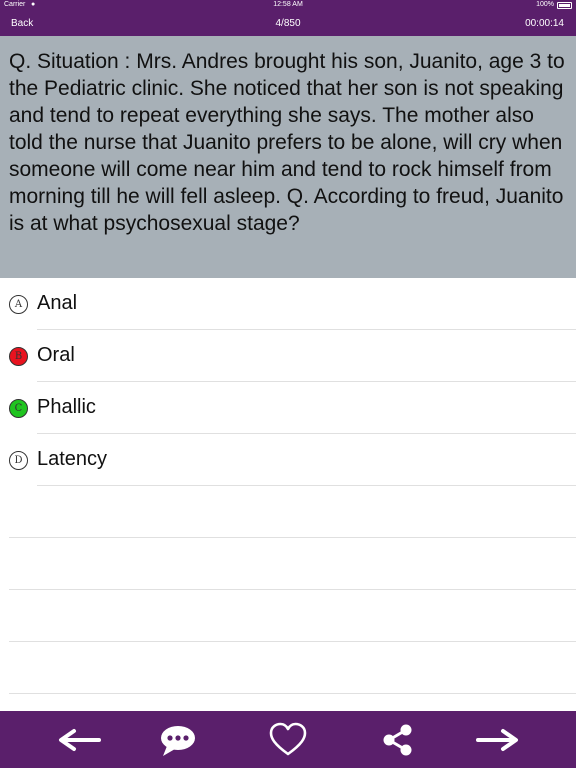 This screenshot has width=576, height=768. I want to click on status-time: 12:58 AM, so click(288, 4).